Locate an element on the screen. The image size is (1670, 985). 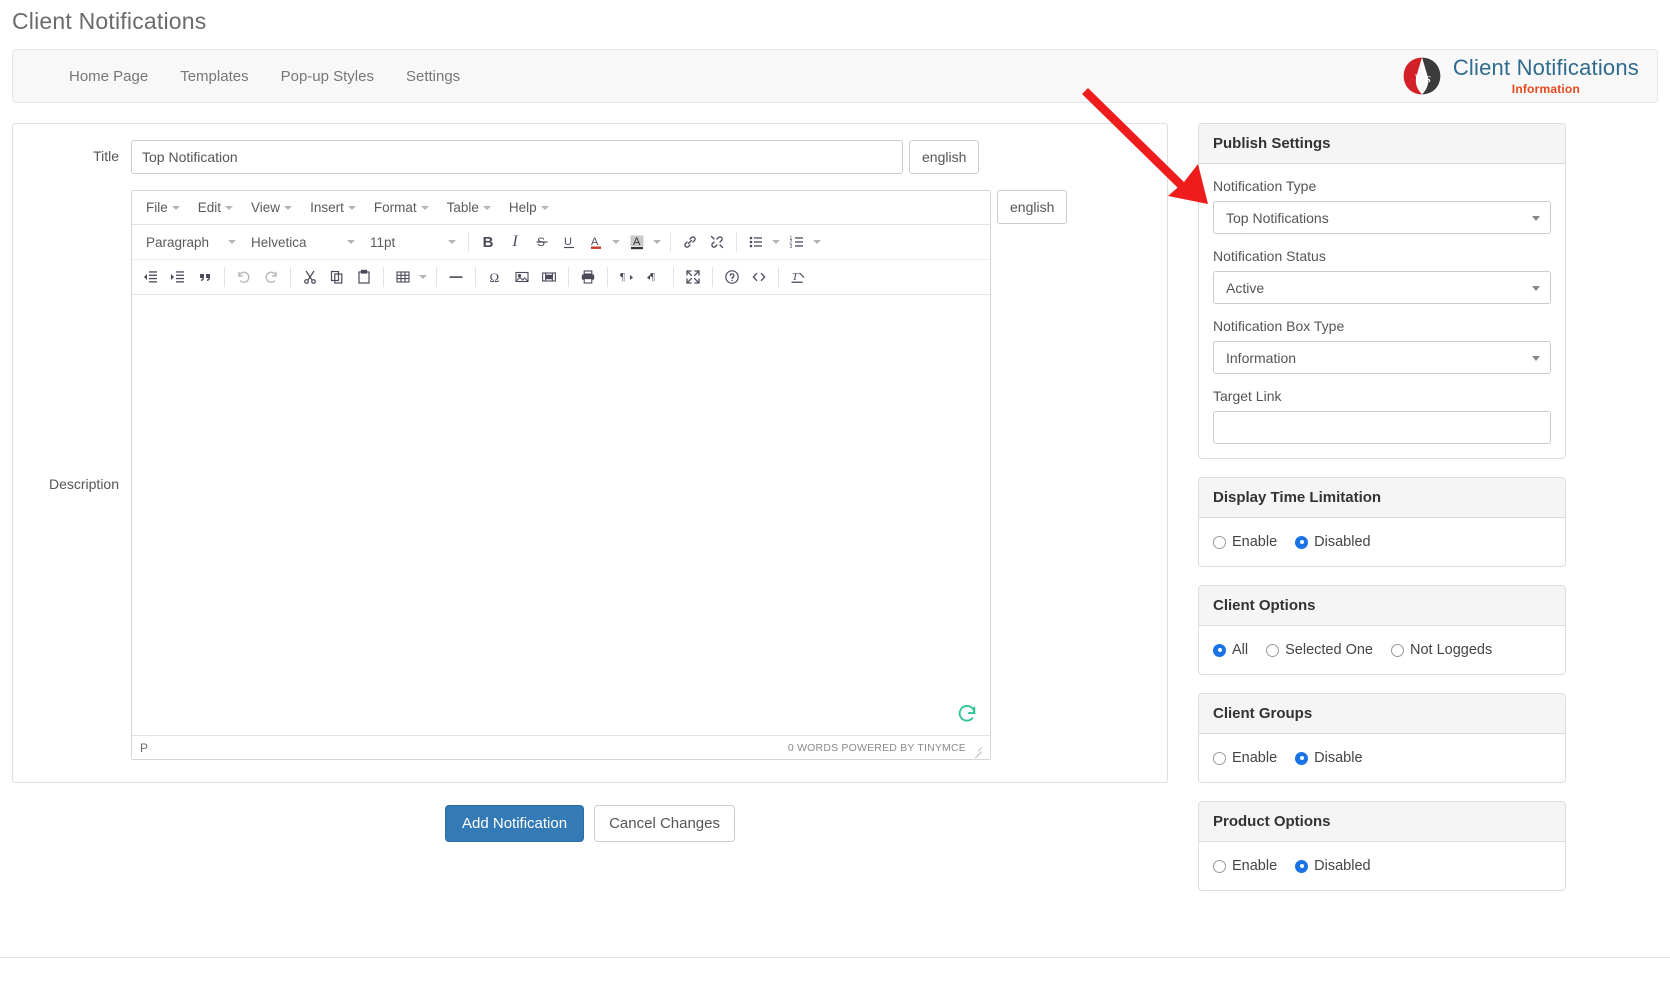
add-notification-button: Add Notification is located at coordinates (515, 823).